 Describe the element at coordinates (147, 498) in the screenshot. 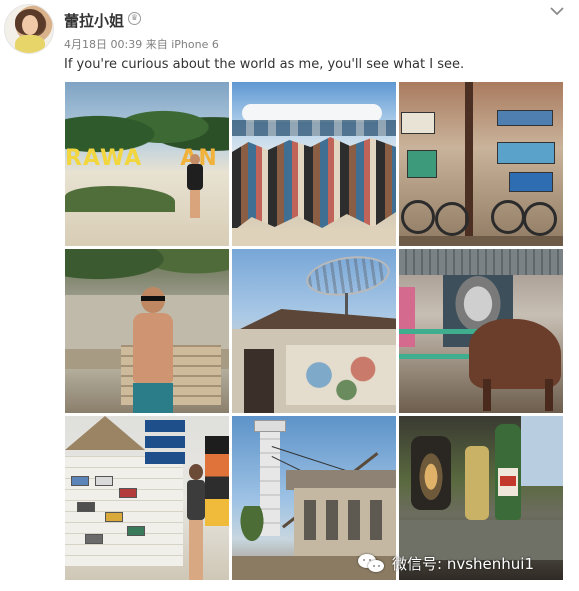

I see `sign-wall-photo` at that location.